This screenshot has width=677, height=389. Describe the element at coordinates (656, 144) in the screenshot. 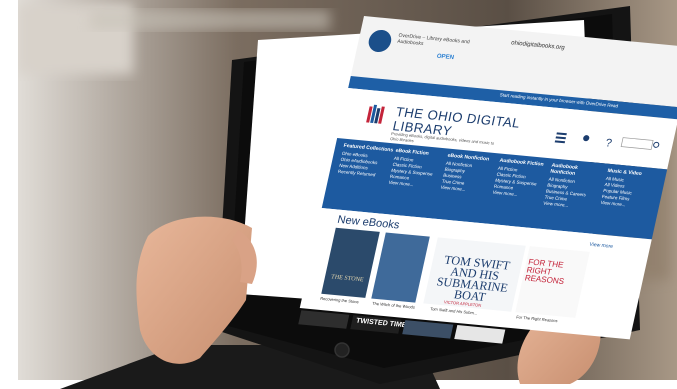

I see `search-icon` at that location.